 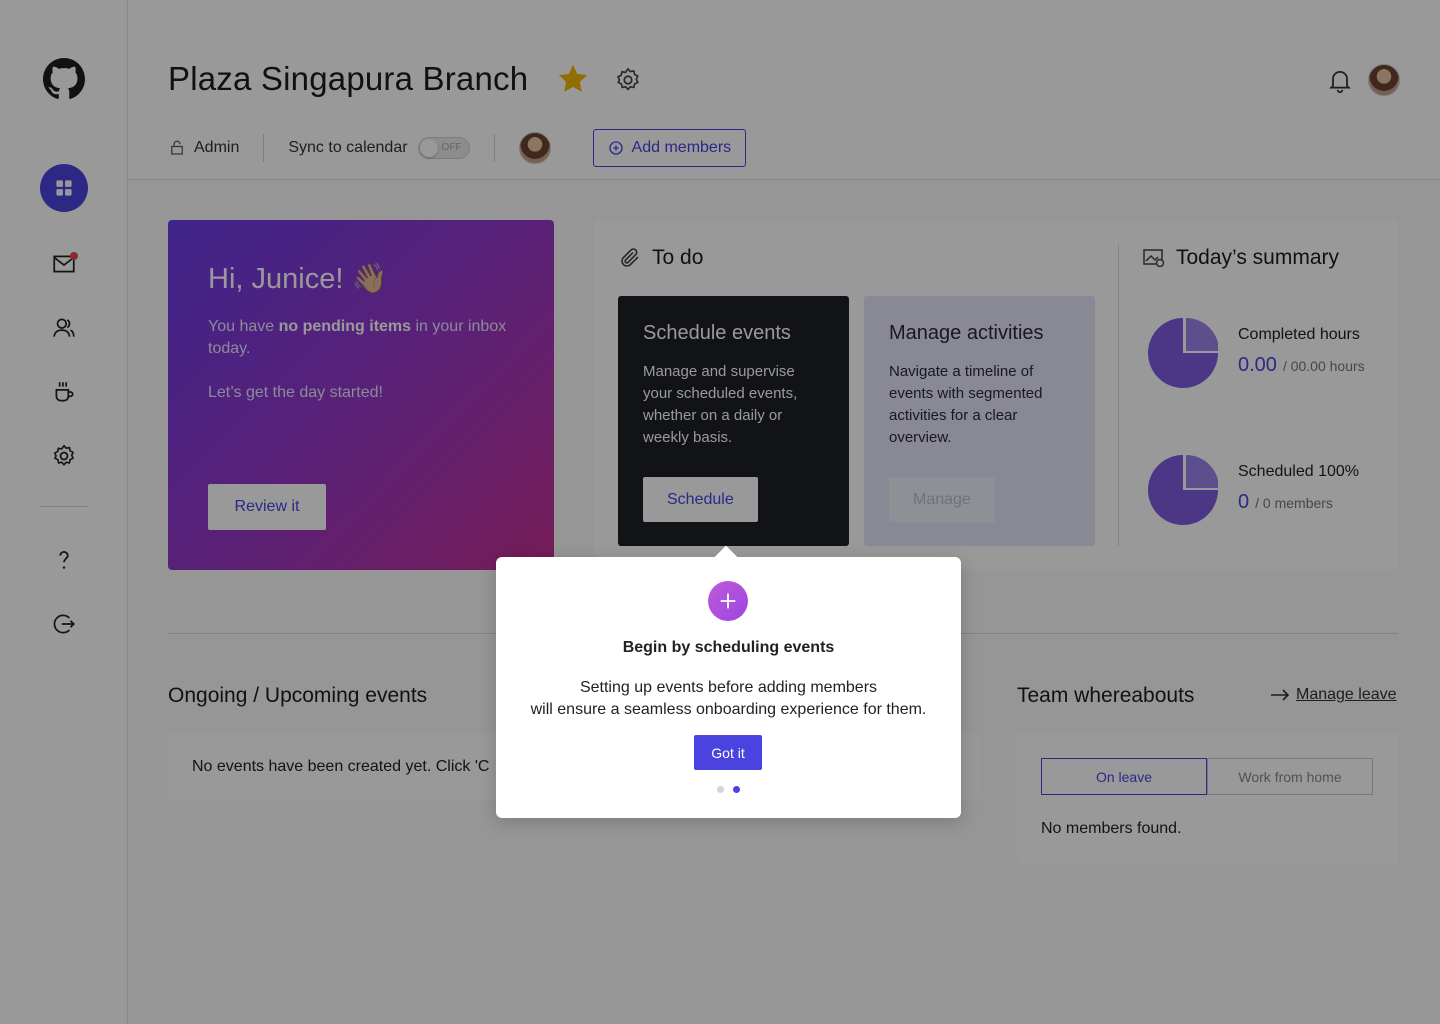 I want to click on step-dot, so click(x=720, y=789).